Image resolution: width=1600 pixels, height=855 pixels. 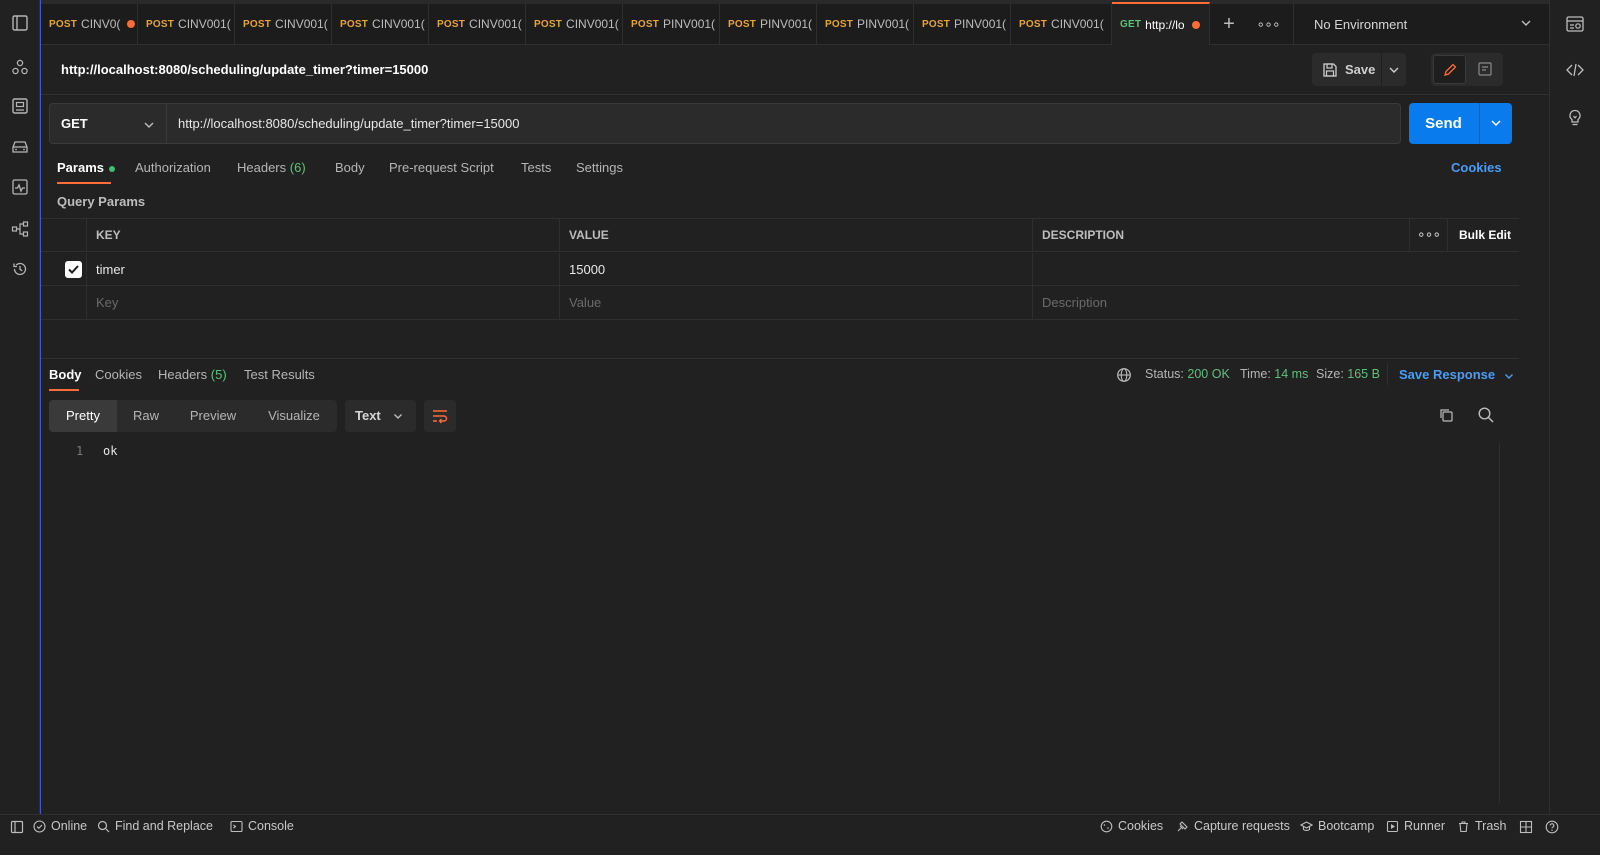 I want to click on tab-prerequest-script: Pre-request Script, so click(x=441, y=167).